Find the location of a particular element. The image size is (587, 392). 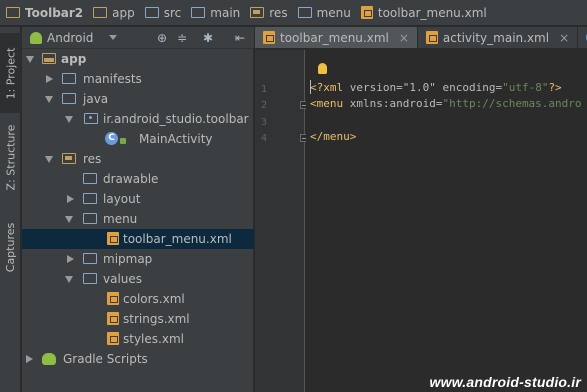

tree-item-colors-xml: colors.xml is located at coordinates (138, 299).